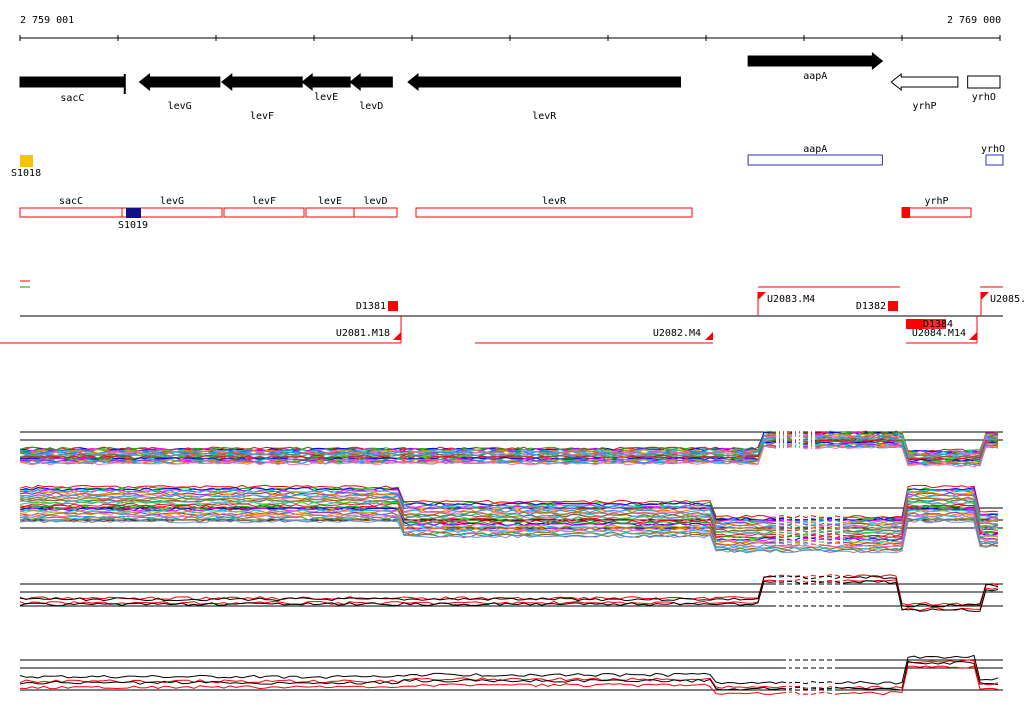  I want to click on label-u2081: U2081.M18, so click(363, 333).